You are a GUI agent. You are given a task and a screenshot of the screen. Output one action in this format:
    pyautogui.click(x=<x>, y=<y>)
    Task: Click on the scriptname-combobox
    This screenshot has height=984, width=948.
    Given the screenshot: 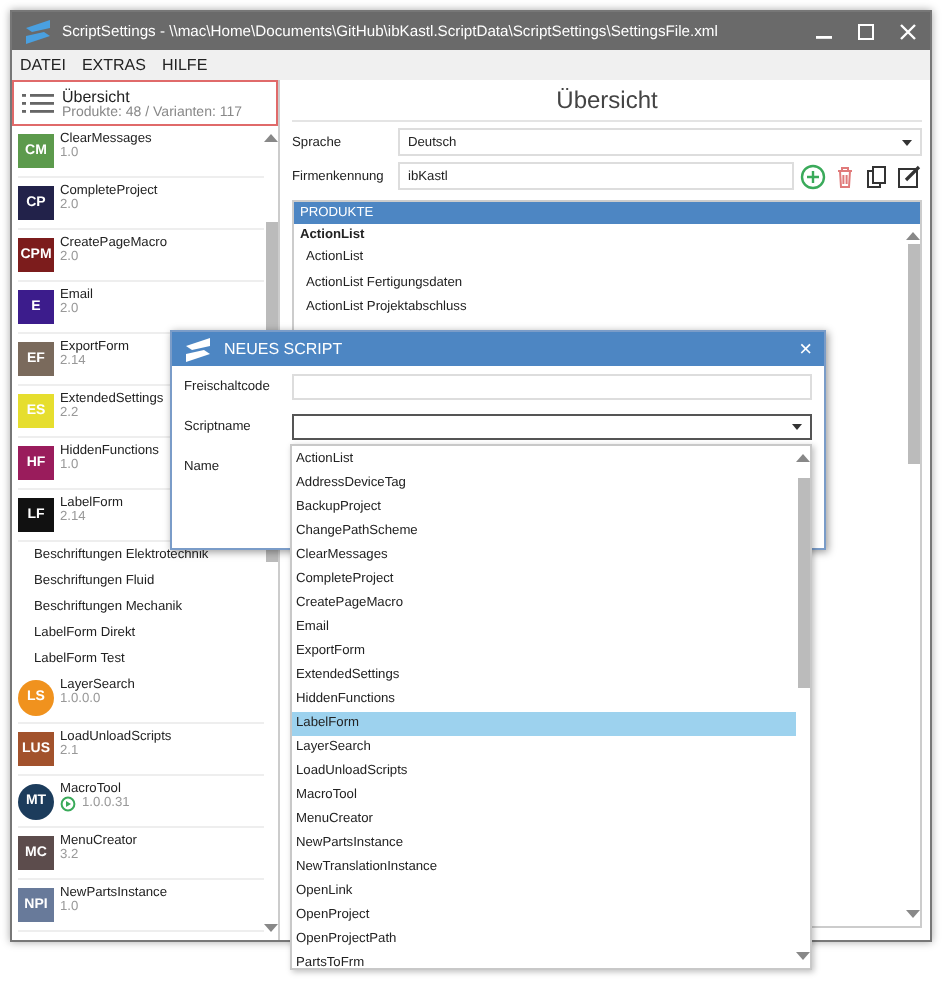 What is the action you would take?
    pyautogui.click(x=552, y=426)
    